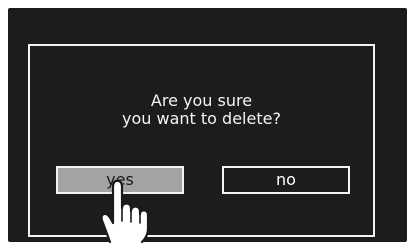 This screenshot has height=243, width=415. I want to click on pointing-hand-icon, so click(125, 211).